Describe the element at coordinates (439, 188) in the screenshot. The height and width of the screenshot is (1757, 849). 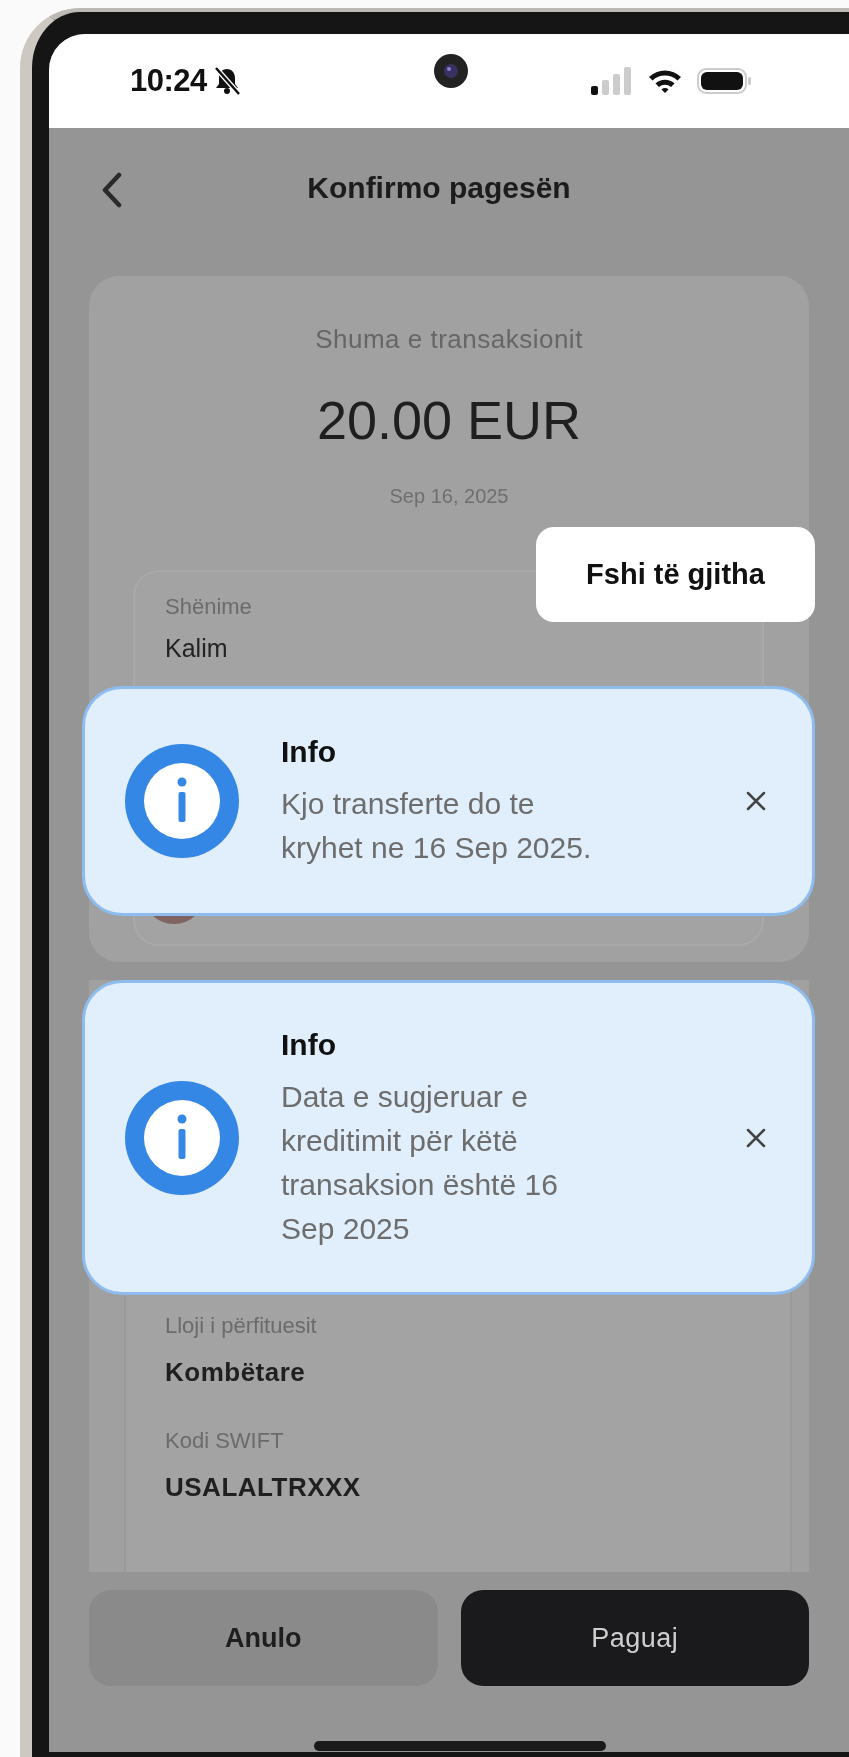
I see `screen-title: Konfirmo pagesën` at that location.